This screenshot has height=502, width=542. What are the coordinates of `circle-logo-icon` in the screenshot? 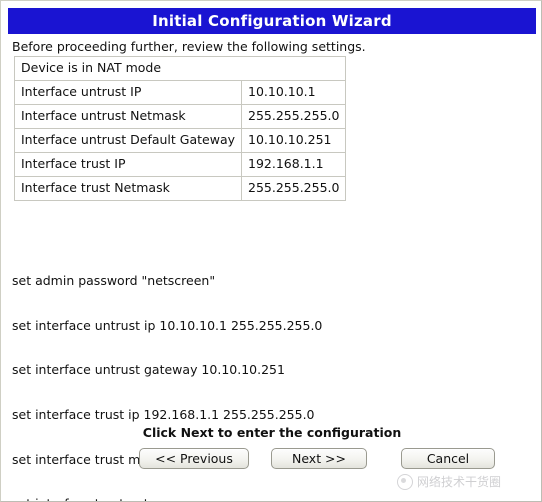 It's located at (405, 481).